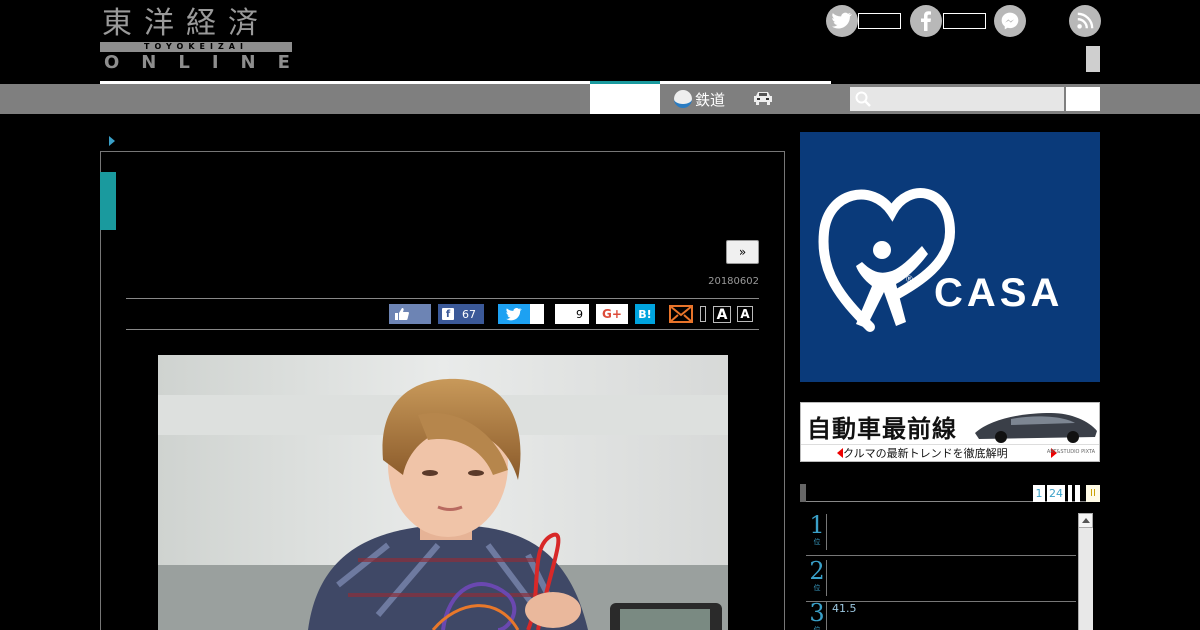 The image size is (1200, 630). Describe the element at coordinates (448, 314) in the screenshot. I see `facebook-icon: f` at that location.